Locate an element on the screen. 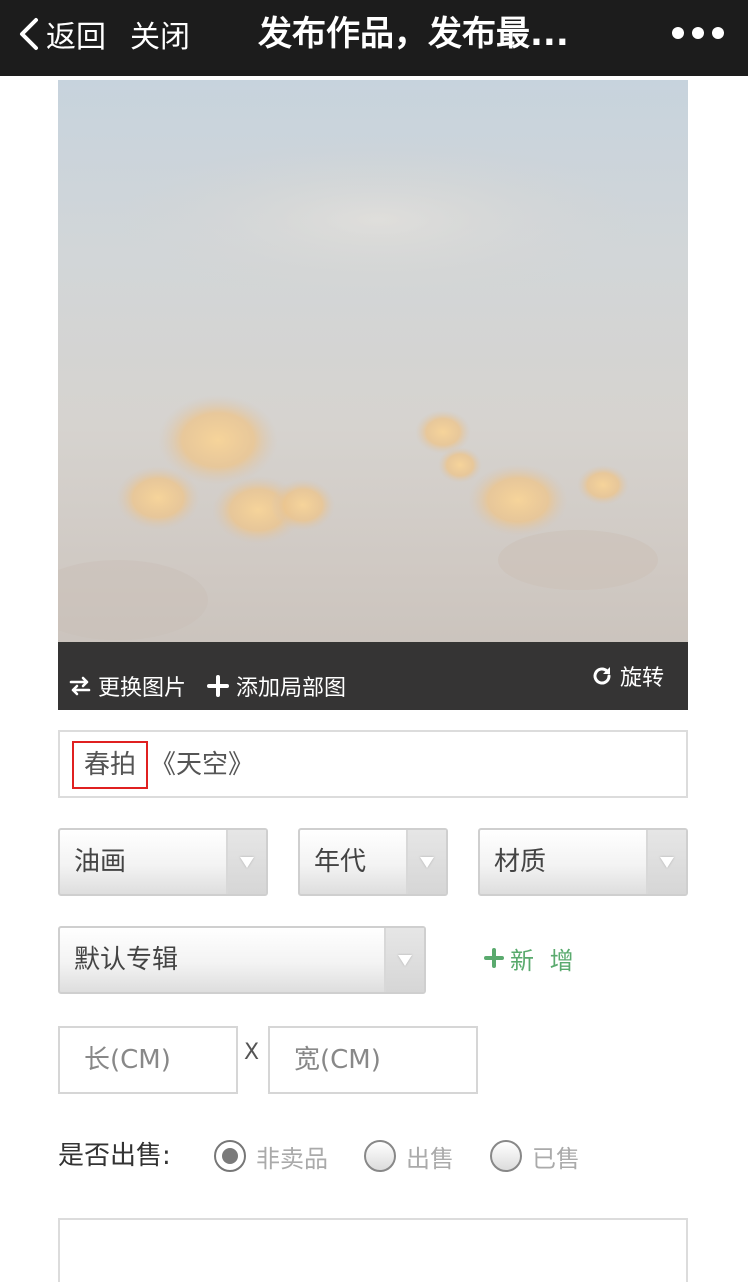 This screenshot has height=1282, width=748. radio-for-sale: 出售 is located at coordinates (409, 1156).